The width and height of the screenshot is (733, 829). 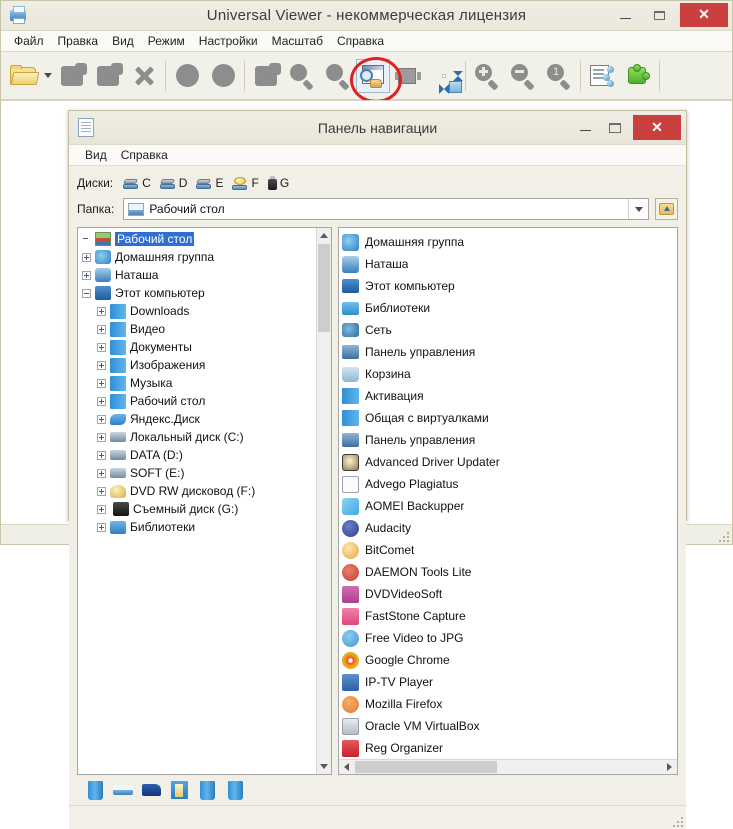 I want to click on dialog-resize-grip-icon, so click(x=677, y=821).